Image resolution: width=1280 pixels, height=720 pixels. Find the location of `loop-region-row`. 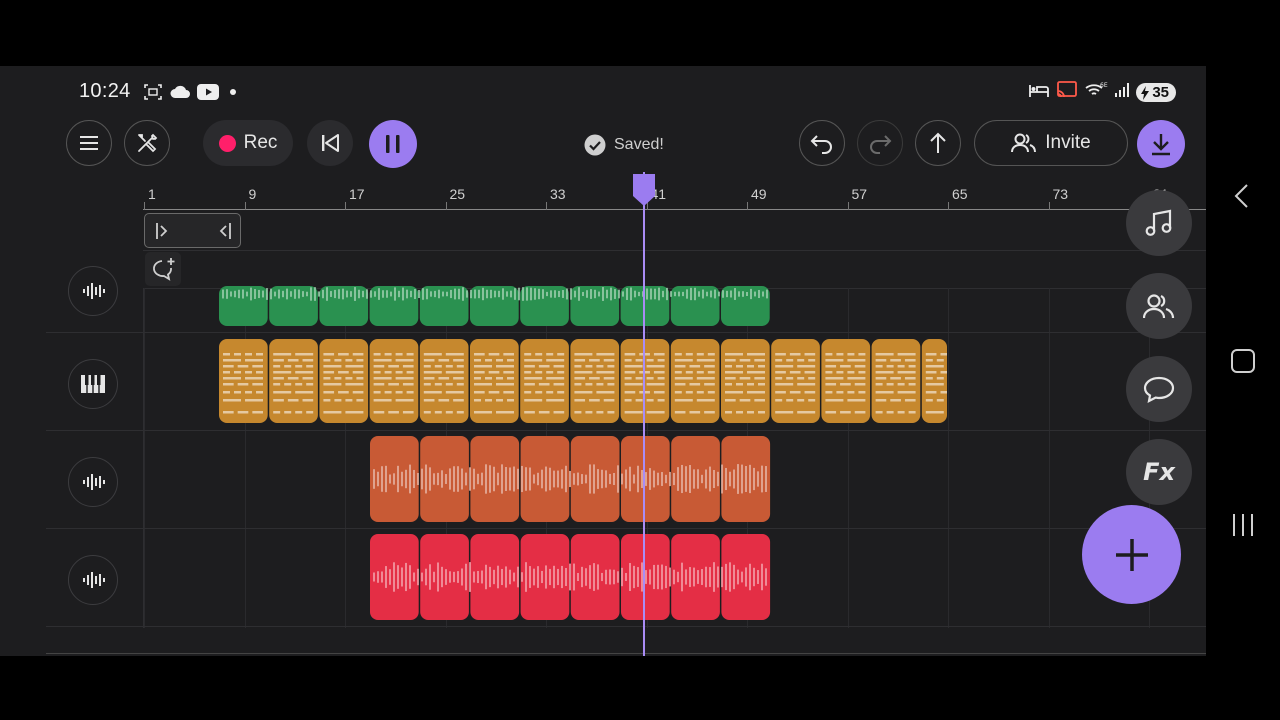

loop-region-row is located at coordinates (674, 230).